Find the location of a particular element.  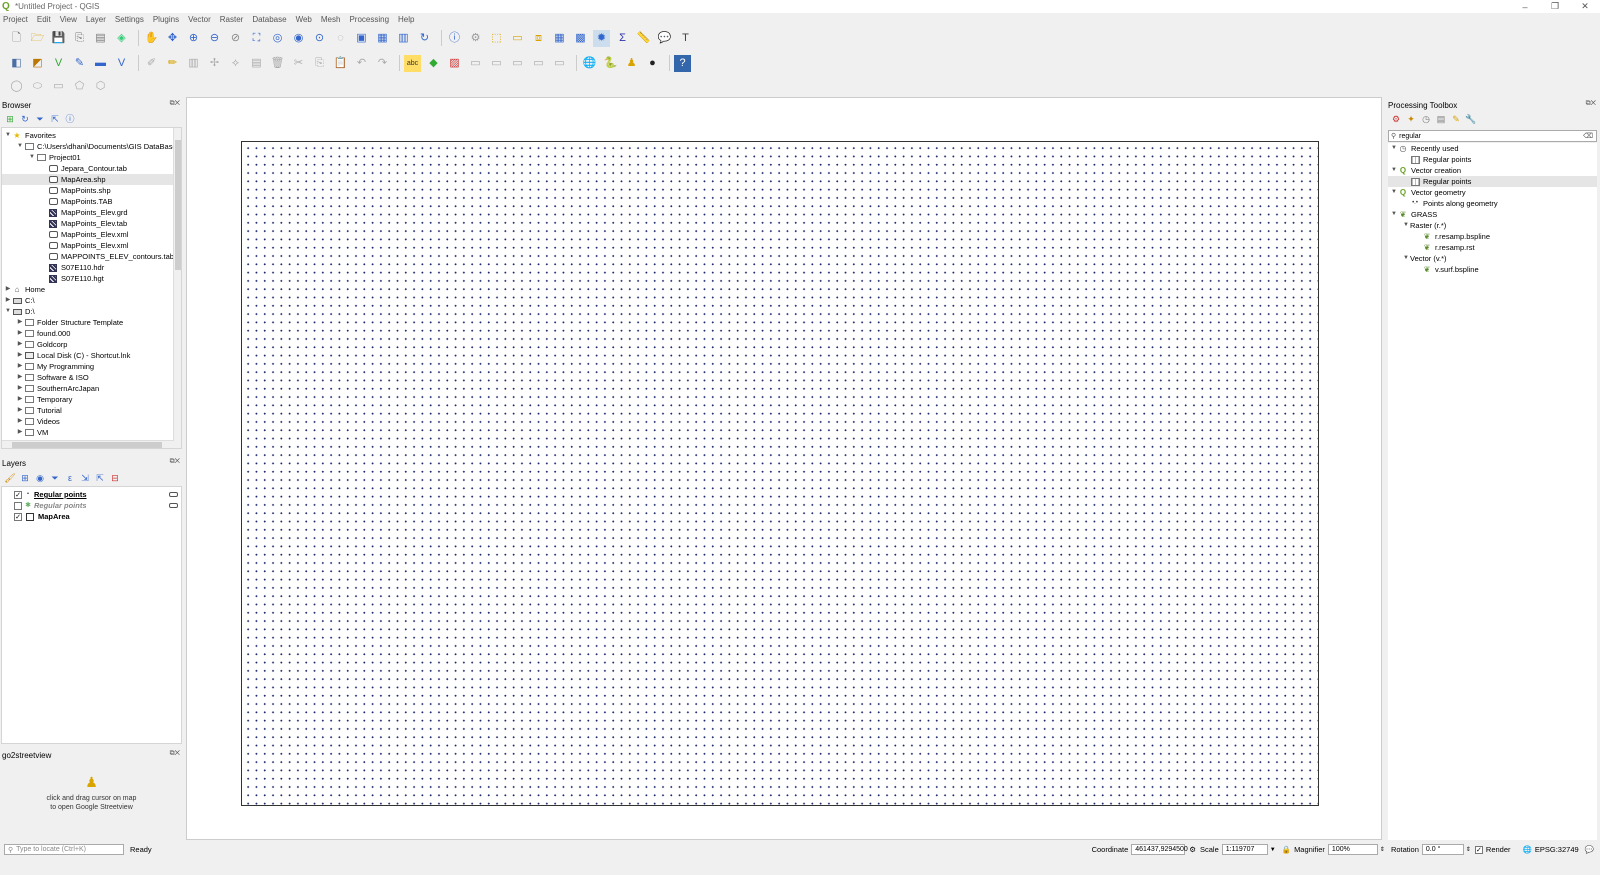

zoom-selection-icon: ◎ is located at coordinates (277, 38).